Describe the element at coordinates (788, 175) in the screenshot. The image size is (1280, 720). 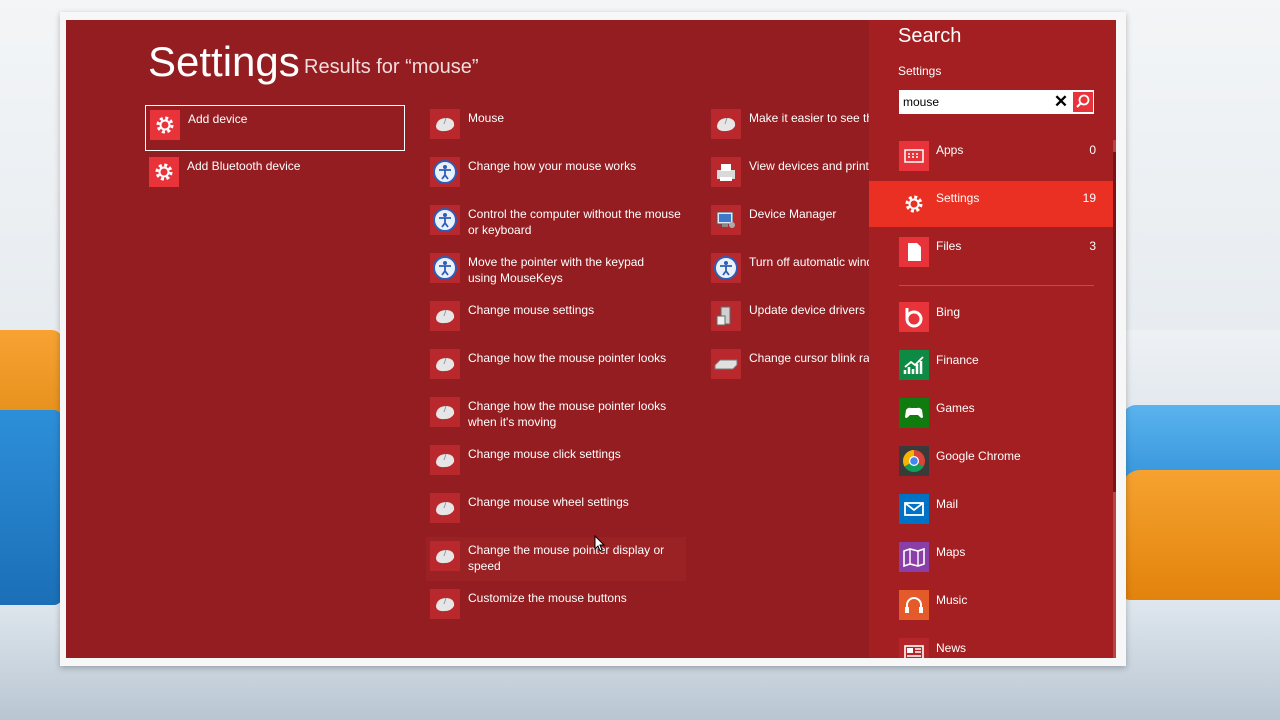
I see `result-view-devices-printers: View devices and printers` at that location.